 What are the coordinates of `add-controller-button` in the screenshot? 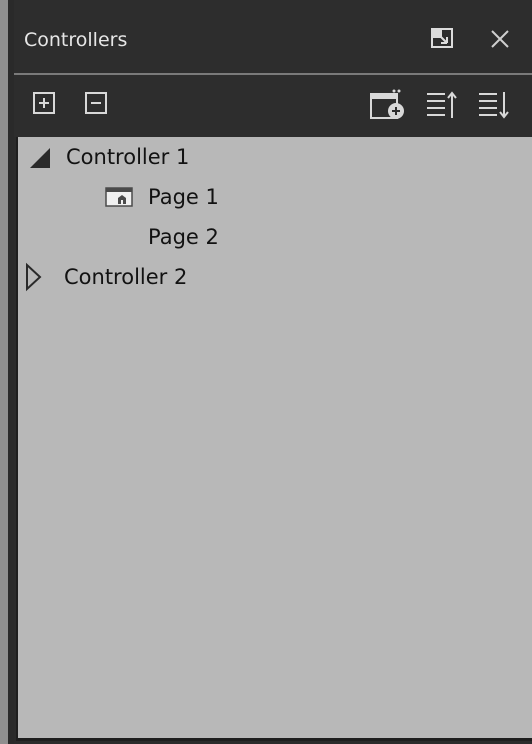 It's located at (44, 103).